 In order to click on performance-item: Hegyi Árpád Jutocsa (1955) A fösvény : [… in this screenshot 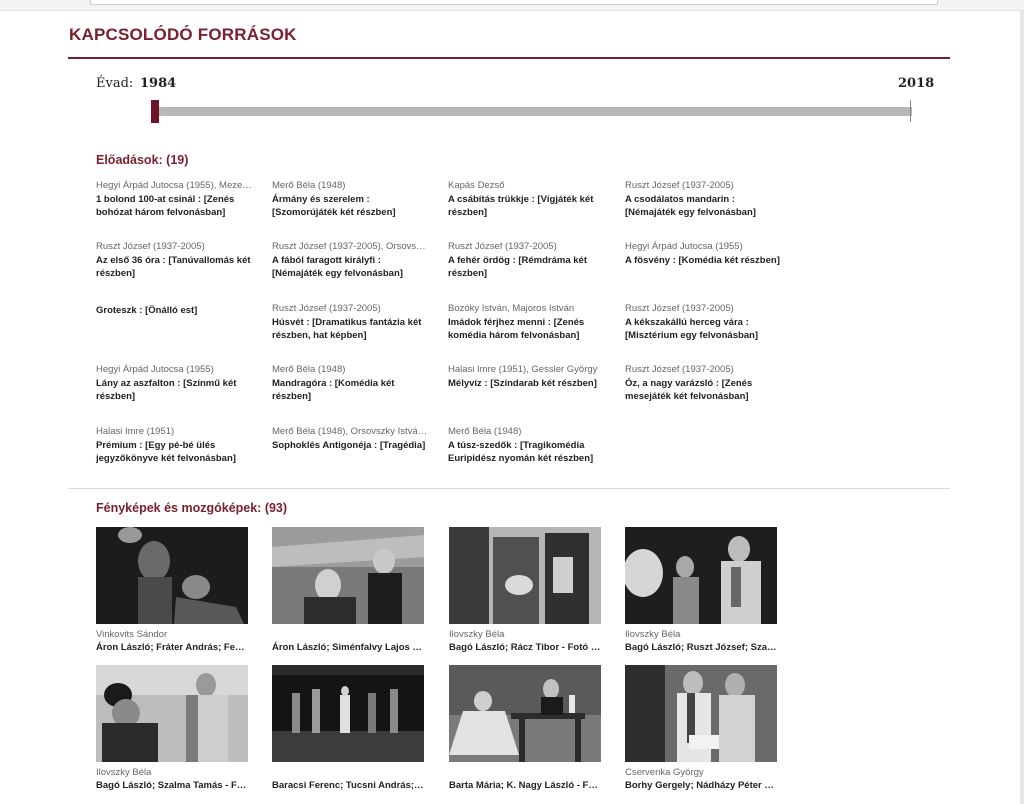, I will do `click(705, 254)`.